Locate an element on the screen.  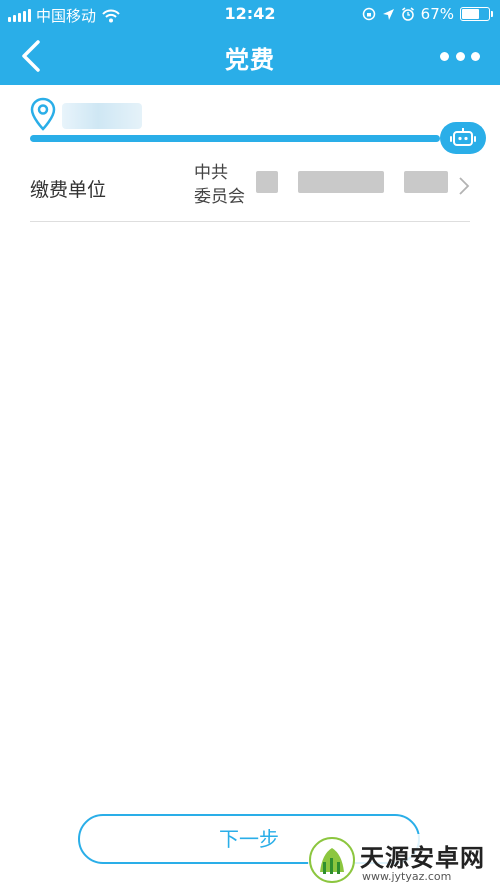
status-bar: 中国移动 12:42 67% is located at coordinates (250, 14).